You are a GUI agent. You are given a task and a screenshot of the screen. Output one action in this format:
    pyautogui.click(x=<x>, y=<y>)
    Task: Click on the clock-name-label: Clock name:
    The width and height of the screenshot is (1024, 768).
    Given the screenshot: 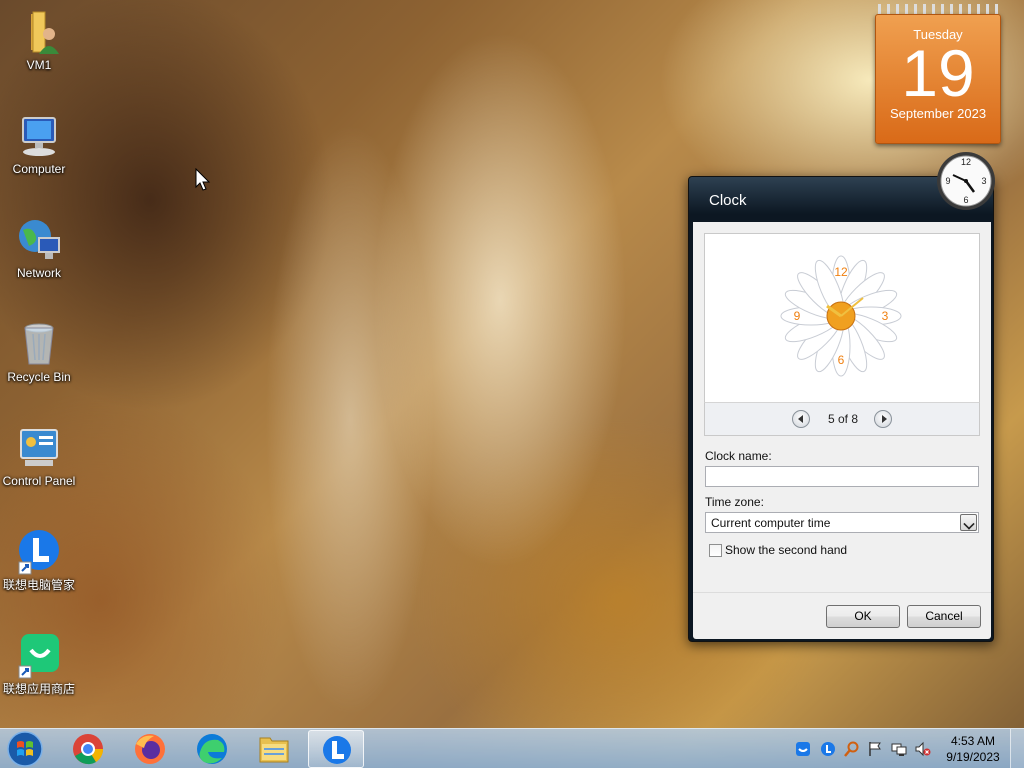 What is the action you would take?
    pyautogui.click(x=738, y=456)
    